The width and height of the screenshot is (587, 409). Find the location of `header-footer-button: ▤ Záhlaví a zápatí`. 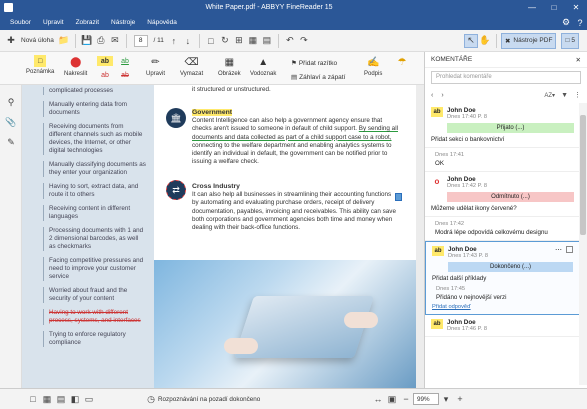

header-footer-button: ▤ Záhlaví a zápatí is located at coordinates (318, 77).